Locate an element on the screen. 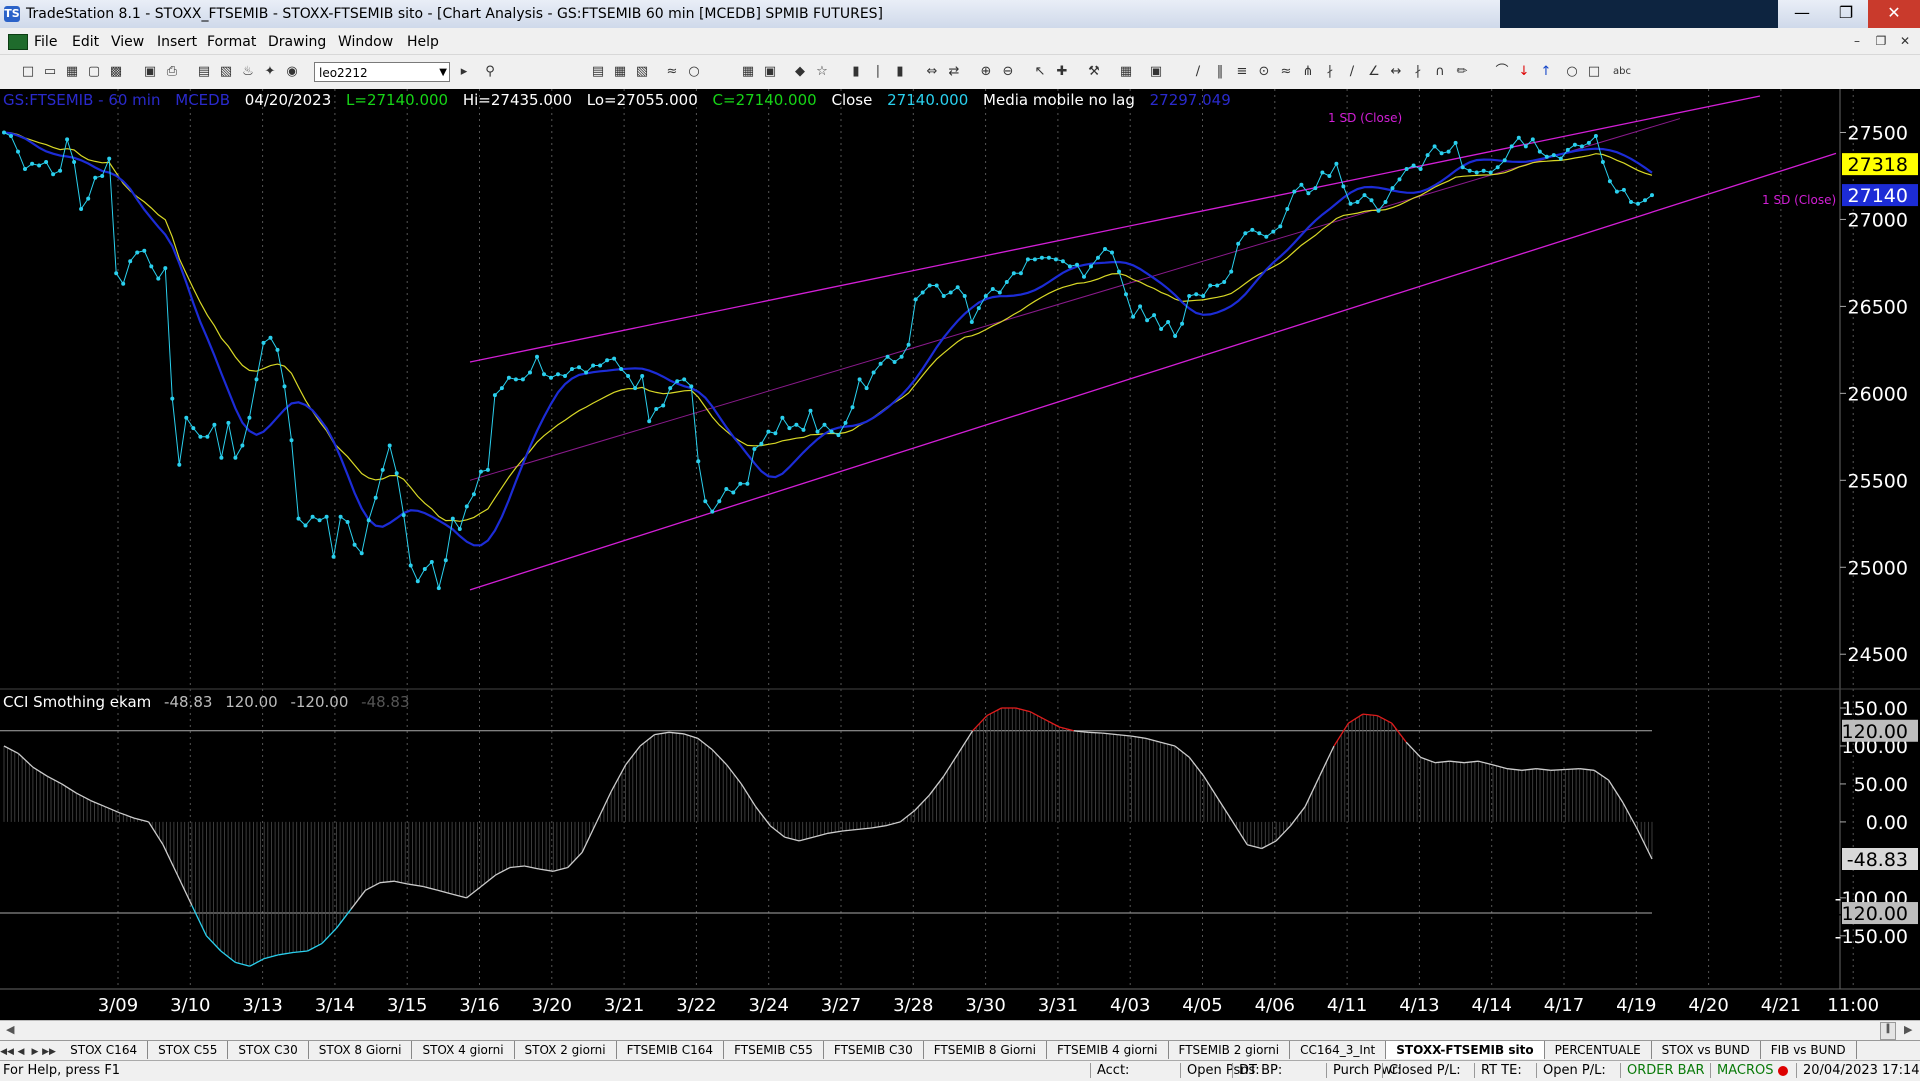 This screenshot has width=1920, height=1081. workspace-tab: CC164_3_Int is located at coordinates (1338, 1050).